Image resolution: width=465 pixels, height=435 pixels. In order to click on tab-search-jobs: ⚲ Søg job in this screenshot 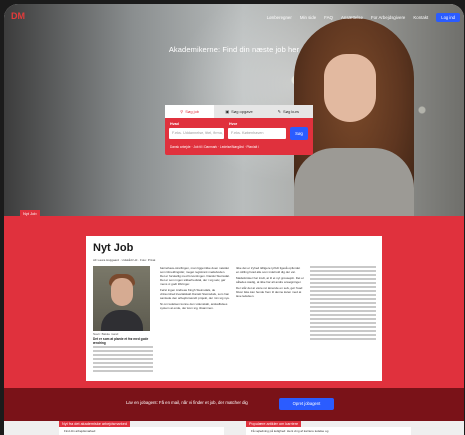, I will do `click(190, 111)`.